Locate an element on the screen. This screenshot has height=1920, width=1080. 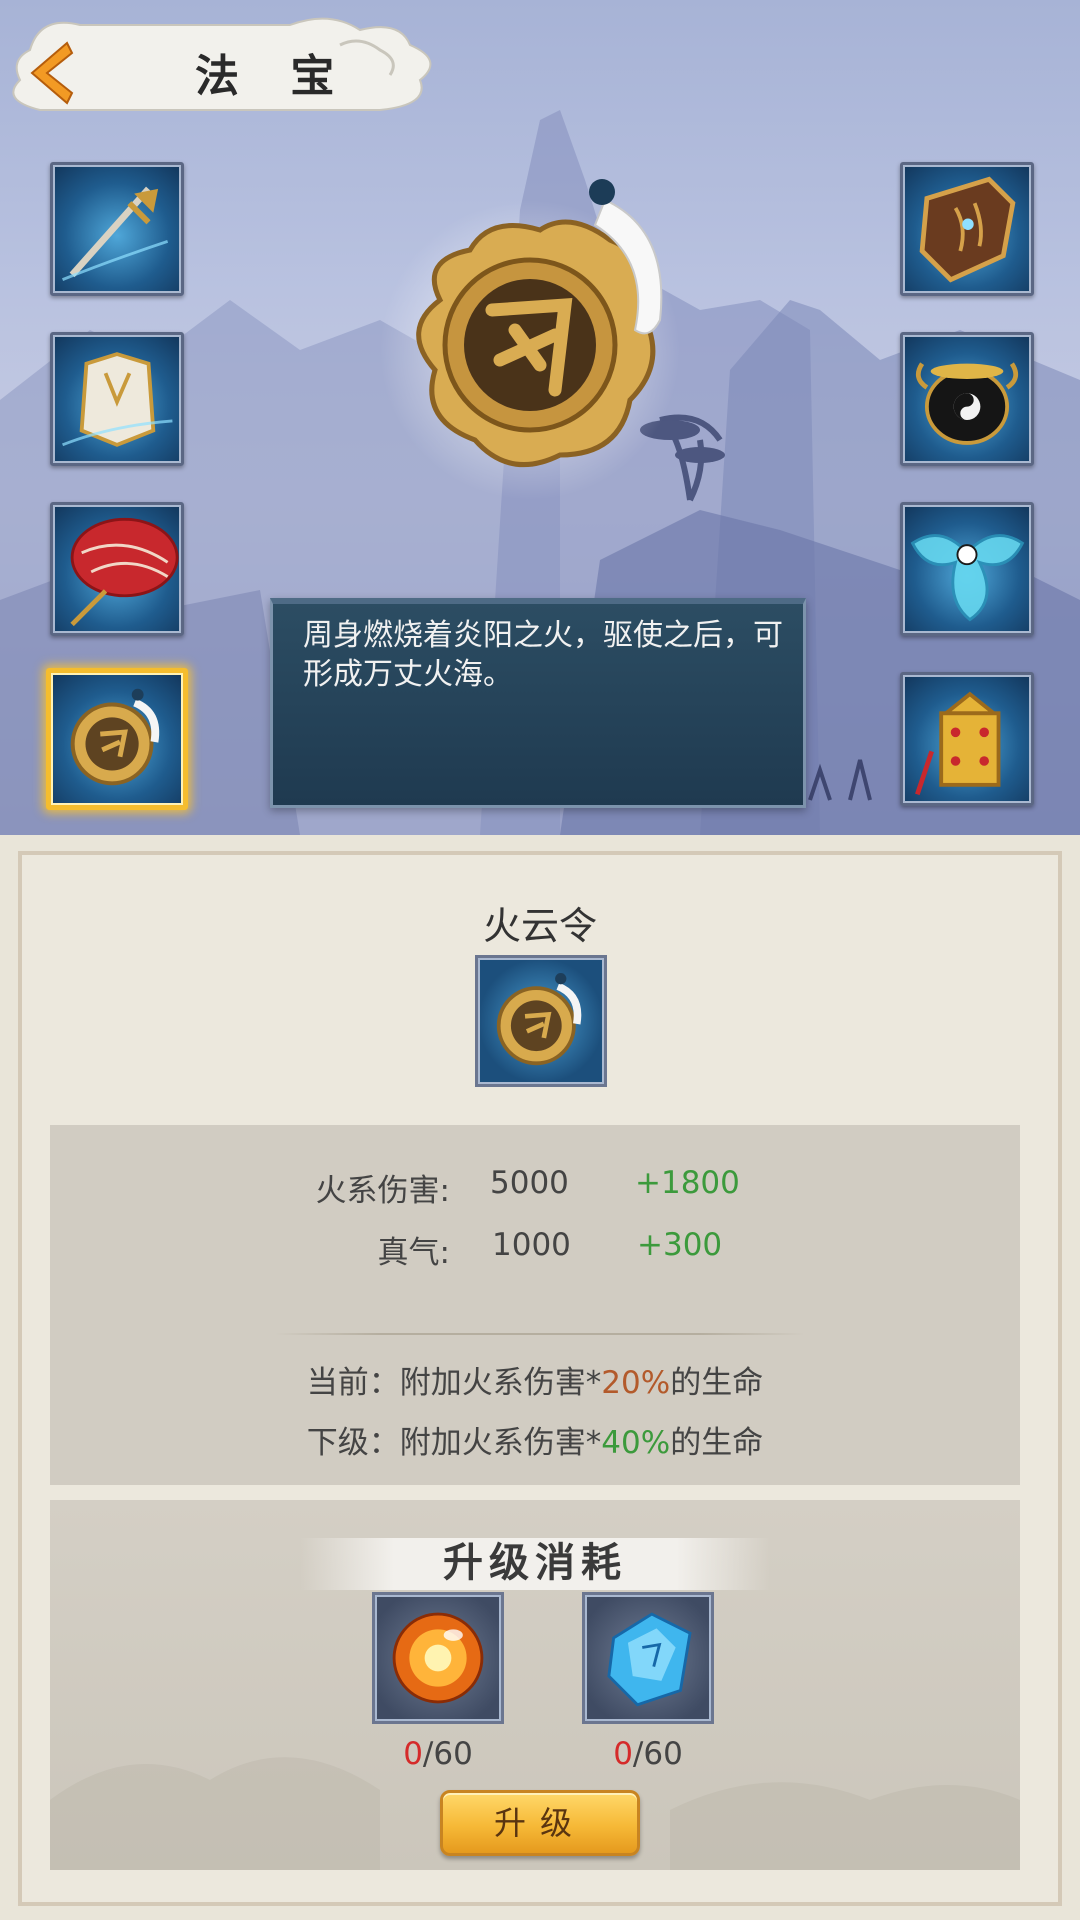
back-button is located at coordinates (52, 73).